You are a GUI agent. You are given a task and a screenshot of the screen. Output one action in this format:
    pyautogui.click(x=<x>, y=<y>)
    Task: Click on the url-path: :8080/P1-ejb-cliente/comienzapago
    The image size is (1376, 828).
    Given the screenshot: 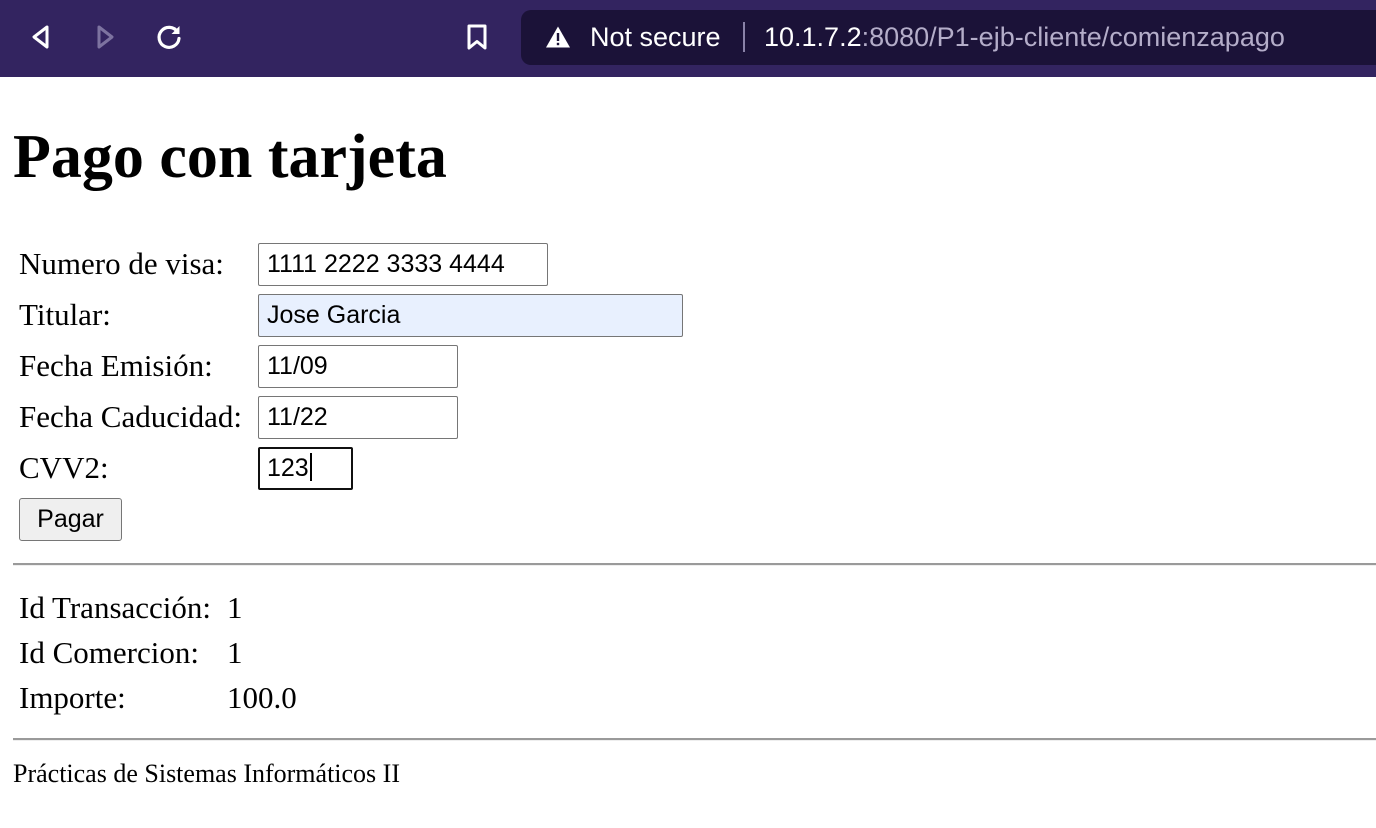 What is the action you would take?
    pyautogui.click(x=1073, y=37)
    